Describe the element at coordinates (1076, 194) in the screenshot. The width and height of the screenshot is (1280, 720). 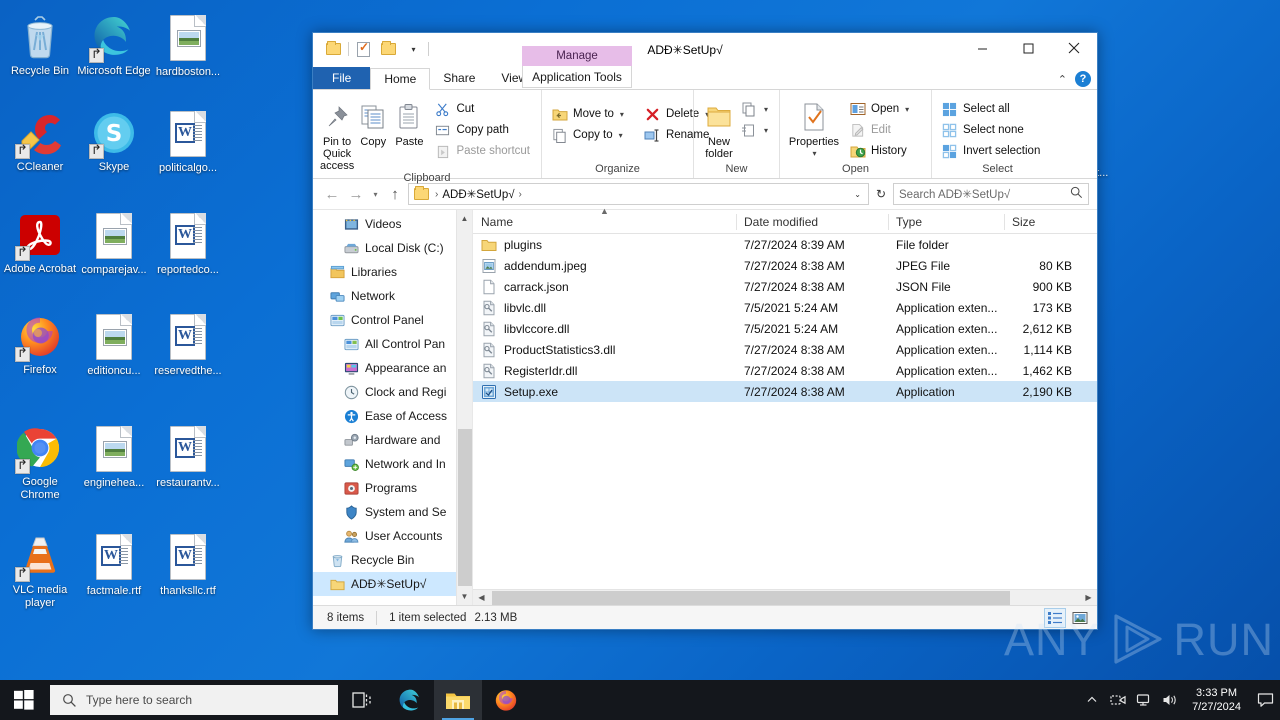
I see `search-icon` at that location.